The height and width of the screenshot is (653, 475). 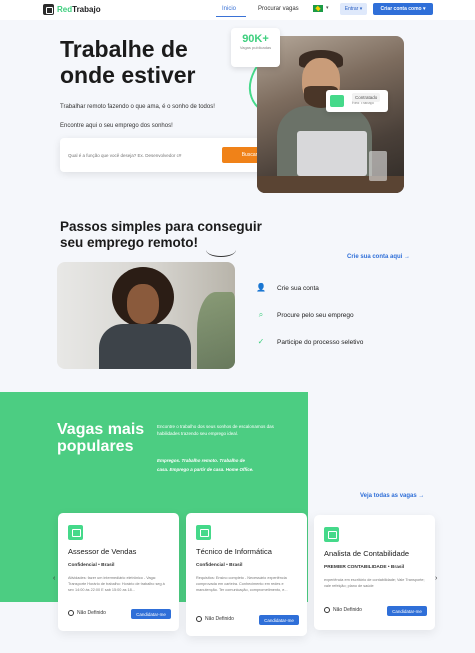 What do you see at coordinates (378, 257) in the screenshot?
I see `crie-conta-link: Crie sua conta aqui →` at bounding box center [378, 257].